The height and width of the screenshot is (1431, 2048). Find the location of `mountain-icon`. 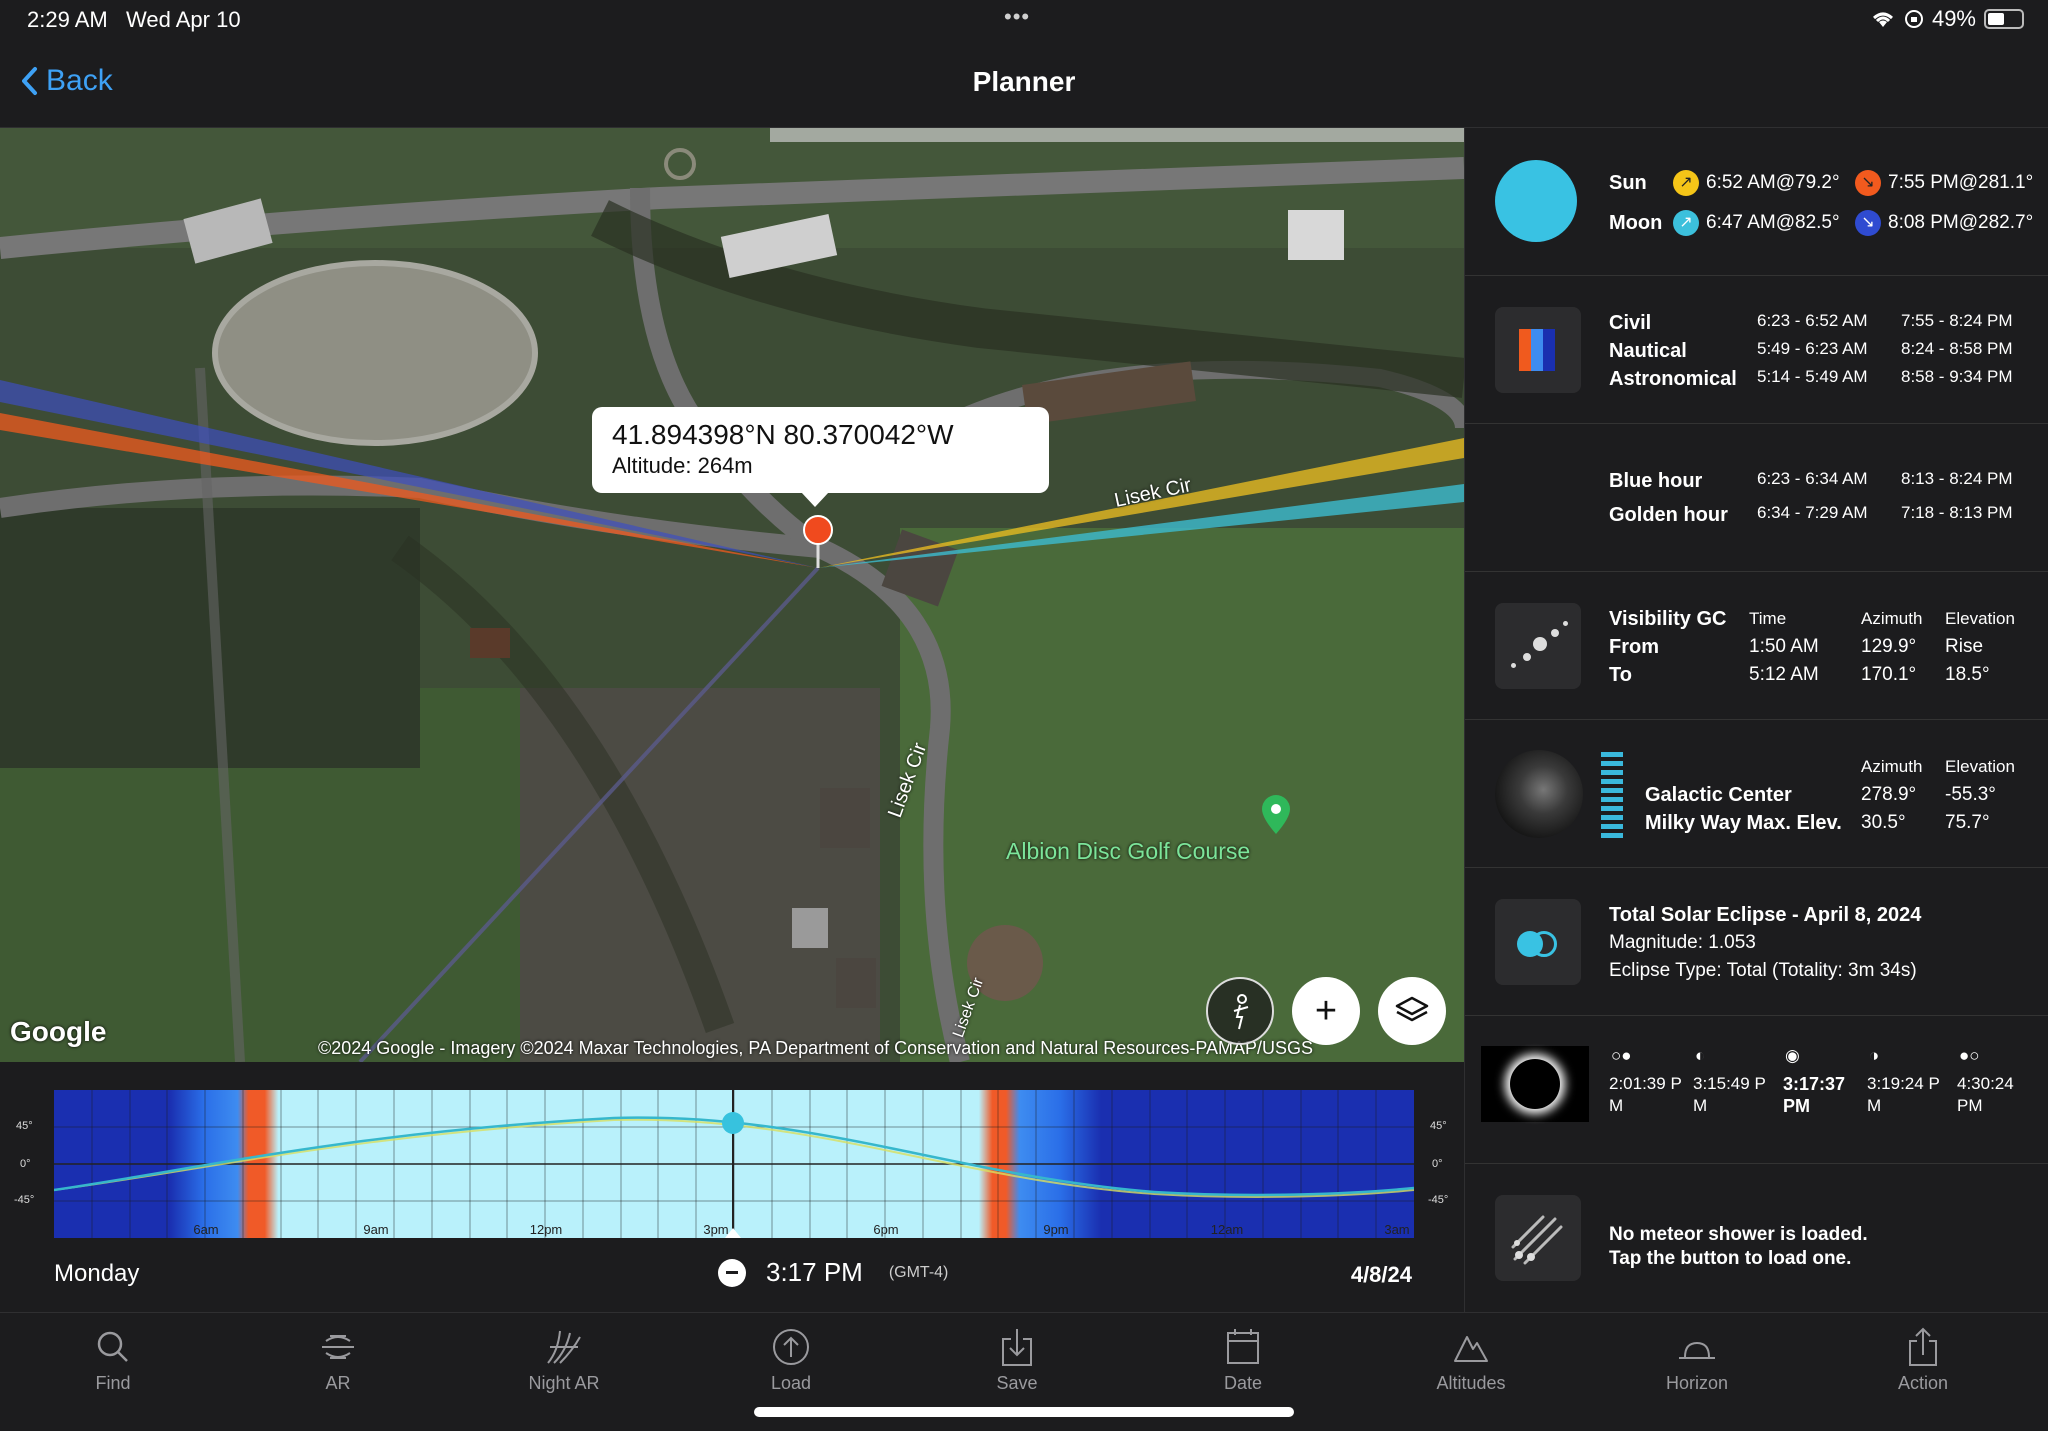

mountain-icon is located at coordinates (1471, 1349).